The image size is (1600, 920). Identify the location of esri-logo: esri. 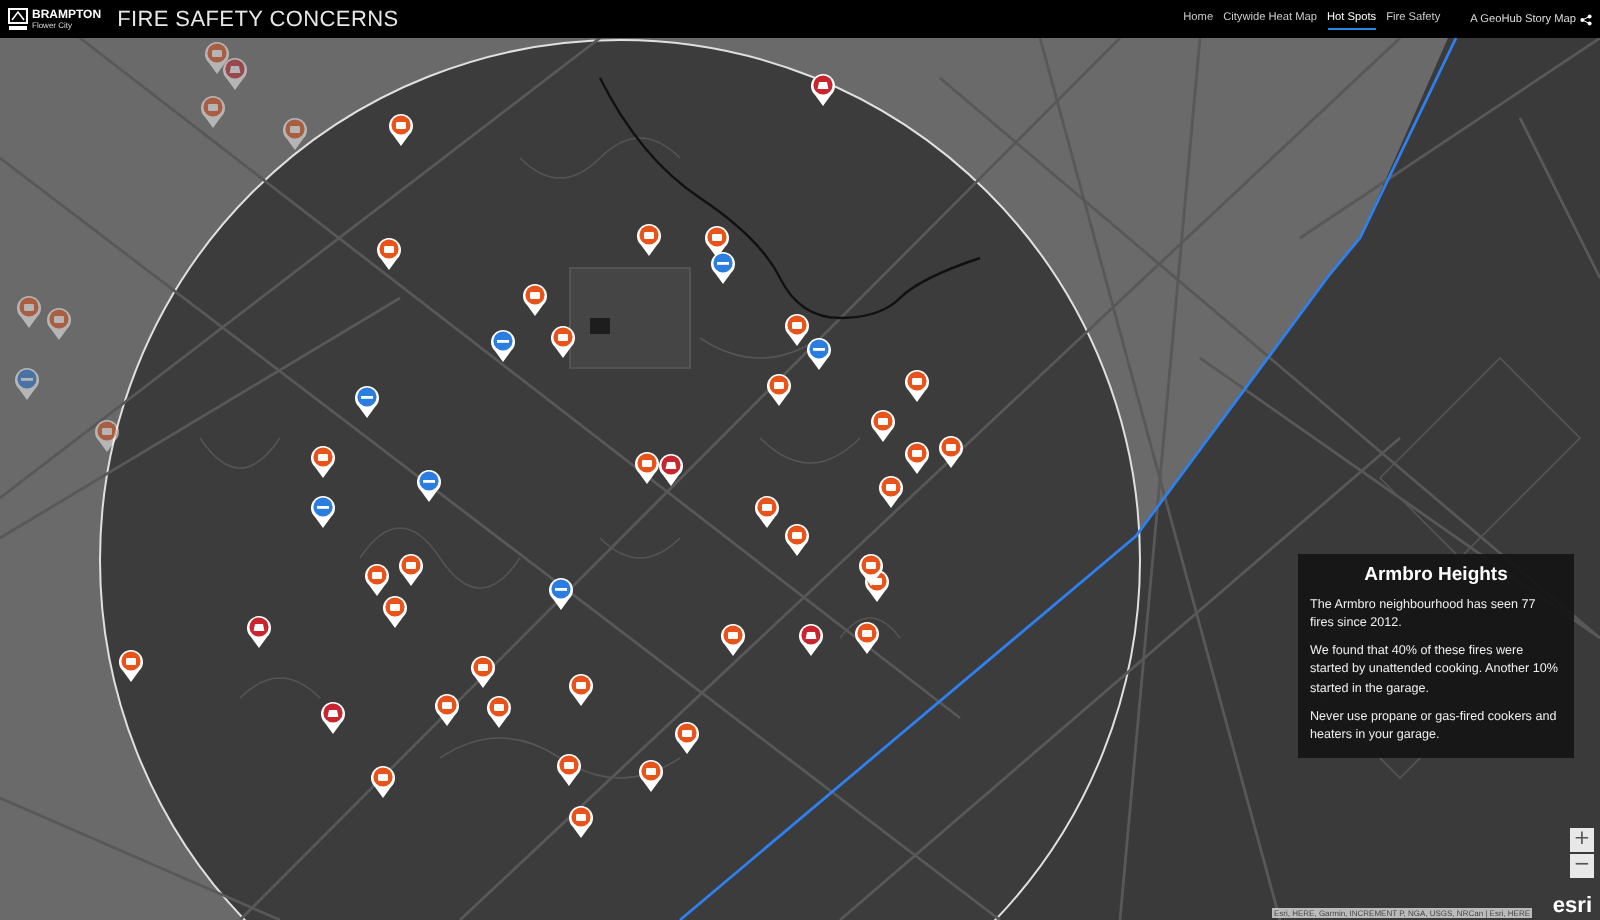
(1572, 907).